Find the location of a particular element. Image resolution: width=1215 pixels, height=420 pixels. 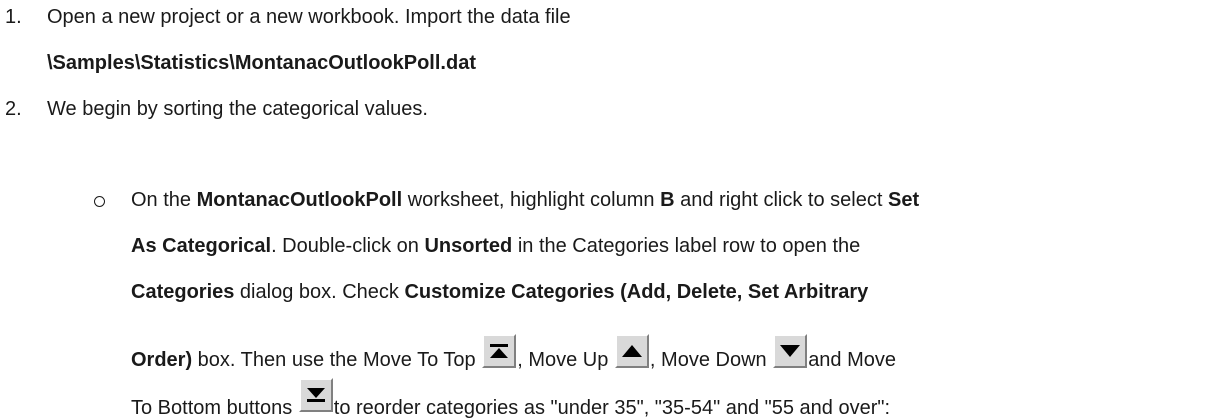

step-1-number: 1. is located at coordinates (13, 17).